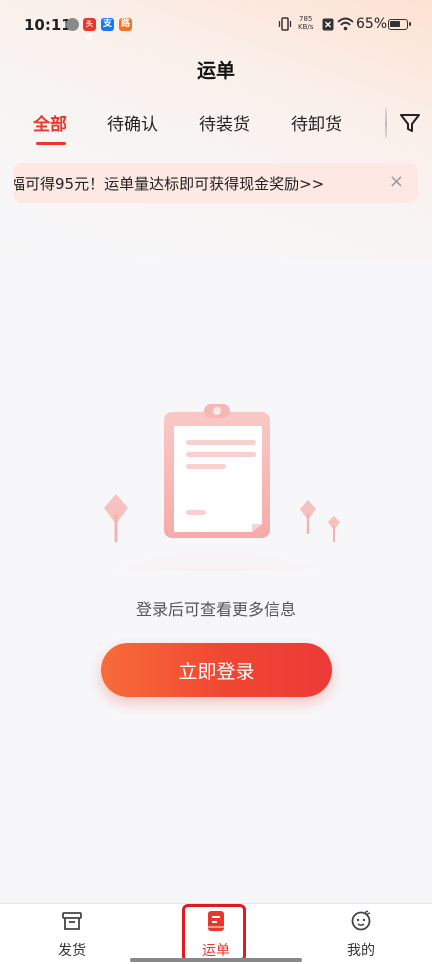 The height and width of the screenshot is (964, 432). What do you see at coordinates (216, 951) in the screenshot?
I see `nav-label-waybill: 运单` at bounding box center [216, 951].